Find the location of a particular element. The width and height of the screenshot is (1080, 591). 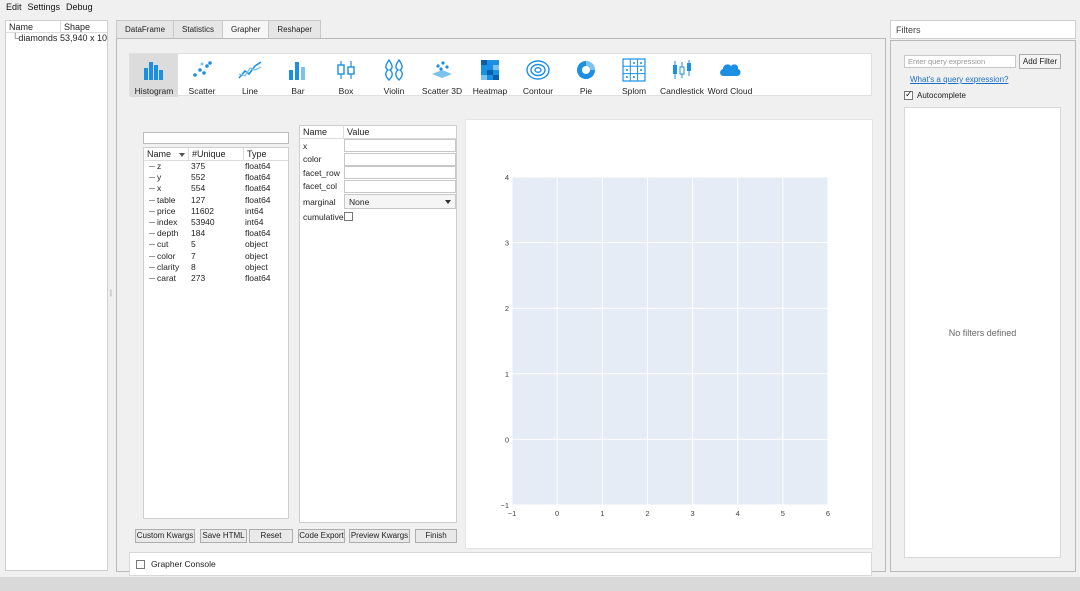

chart-type-scatter: Scatter is located at coordinates (202, 75).